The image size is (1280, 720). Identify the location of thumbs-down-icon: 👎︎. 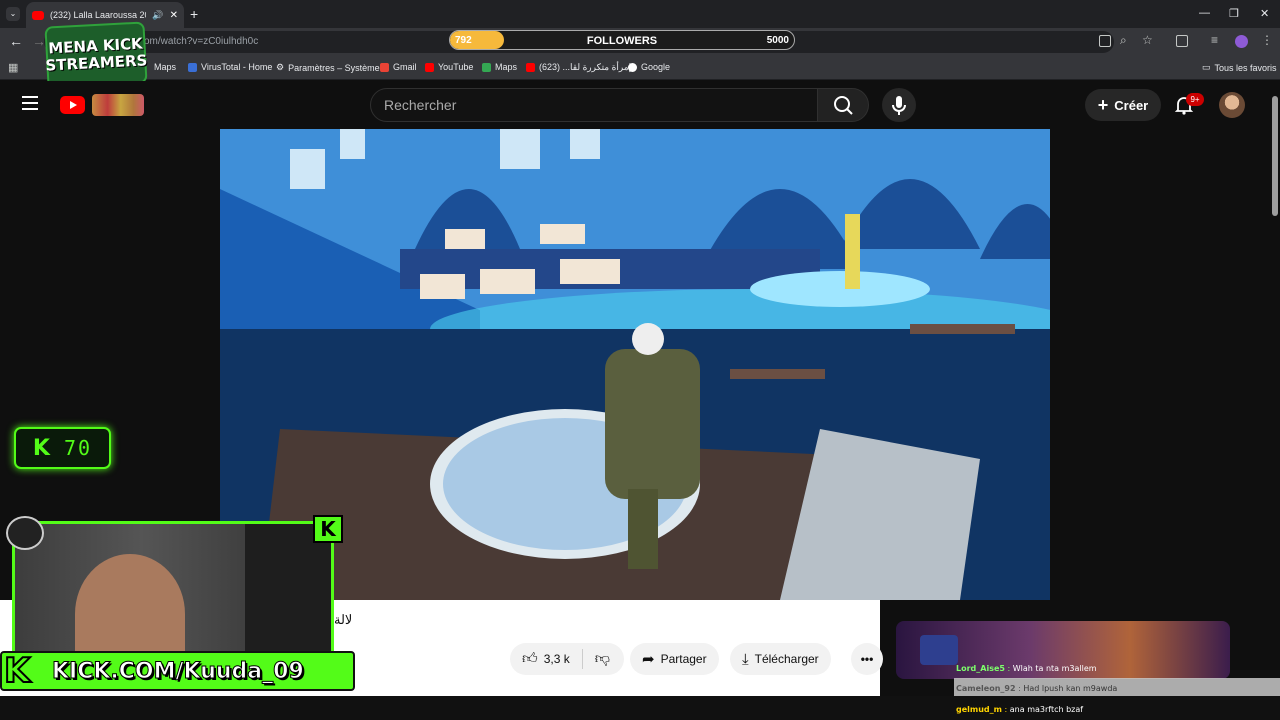
(602, 659).